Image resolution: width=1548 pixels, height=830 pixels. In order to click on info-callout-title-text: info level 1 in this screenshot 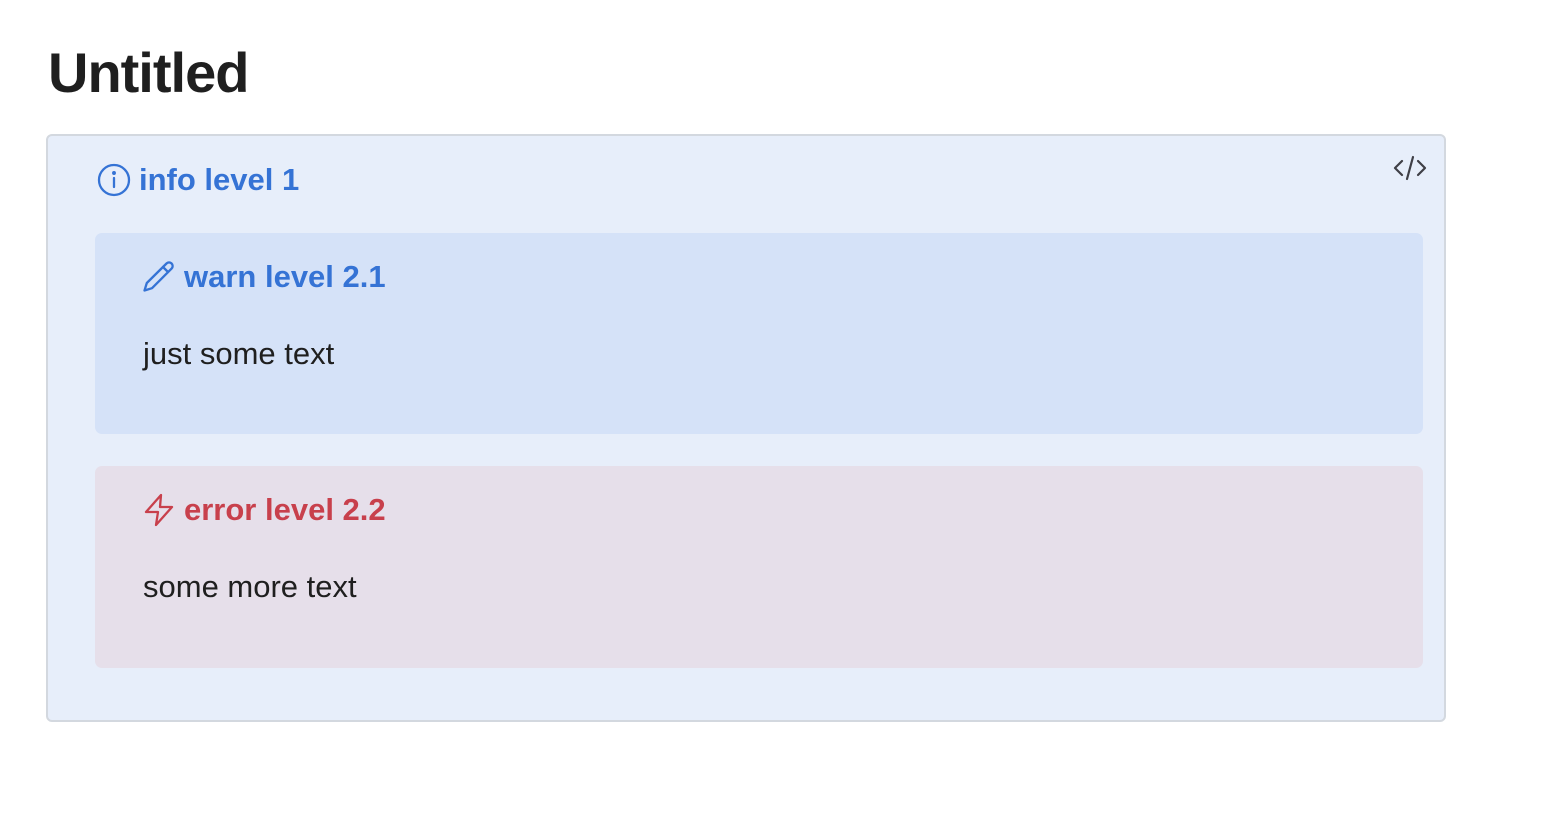, I will do `click(219, 179)`.